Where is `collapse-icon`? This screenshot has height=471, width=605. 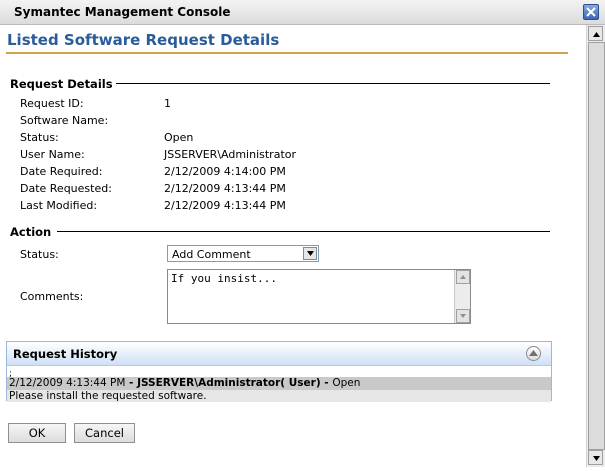 collapse-icon is located at coordinates (533, 353).